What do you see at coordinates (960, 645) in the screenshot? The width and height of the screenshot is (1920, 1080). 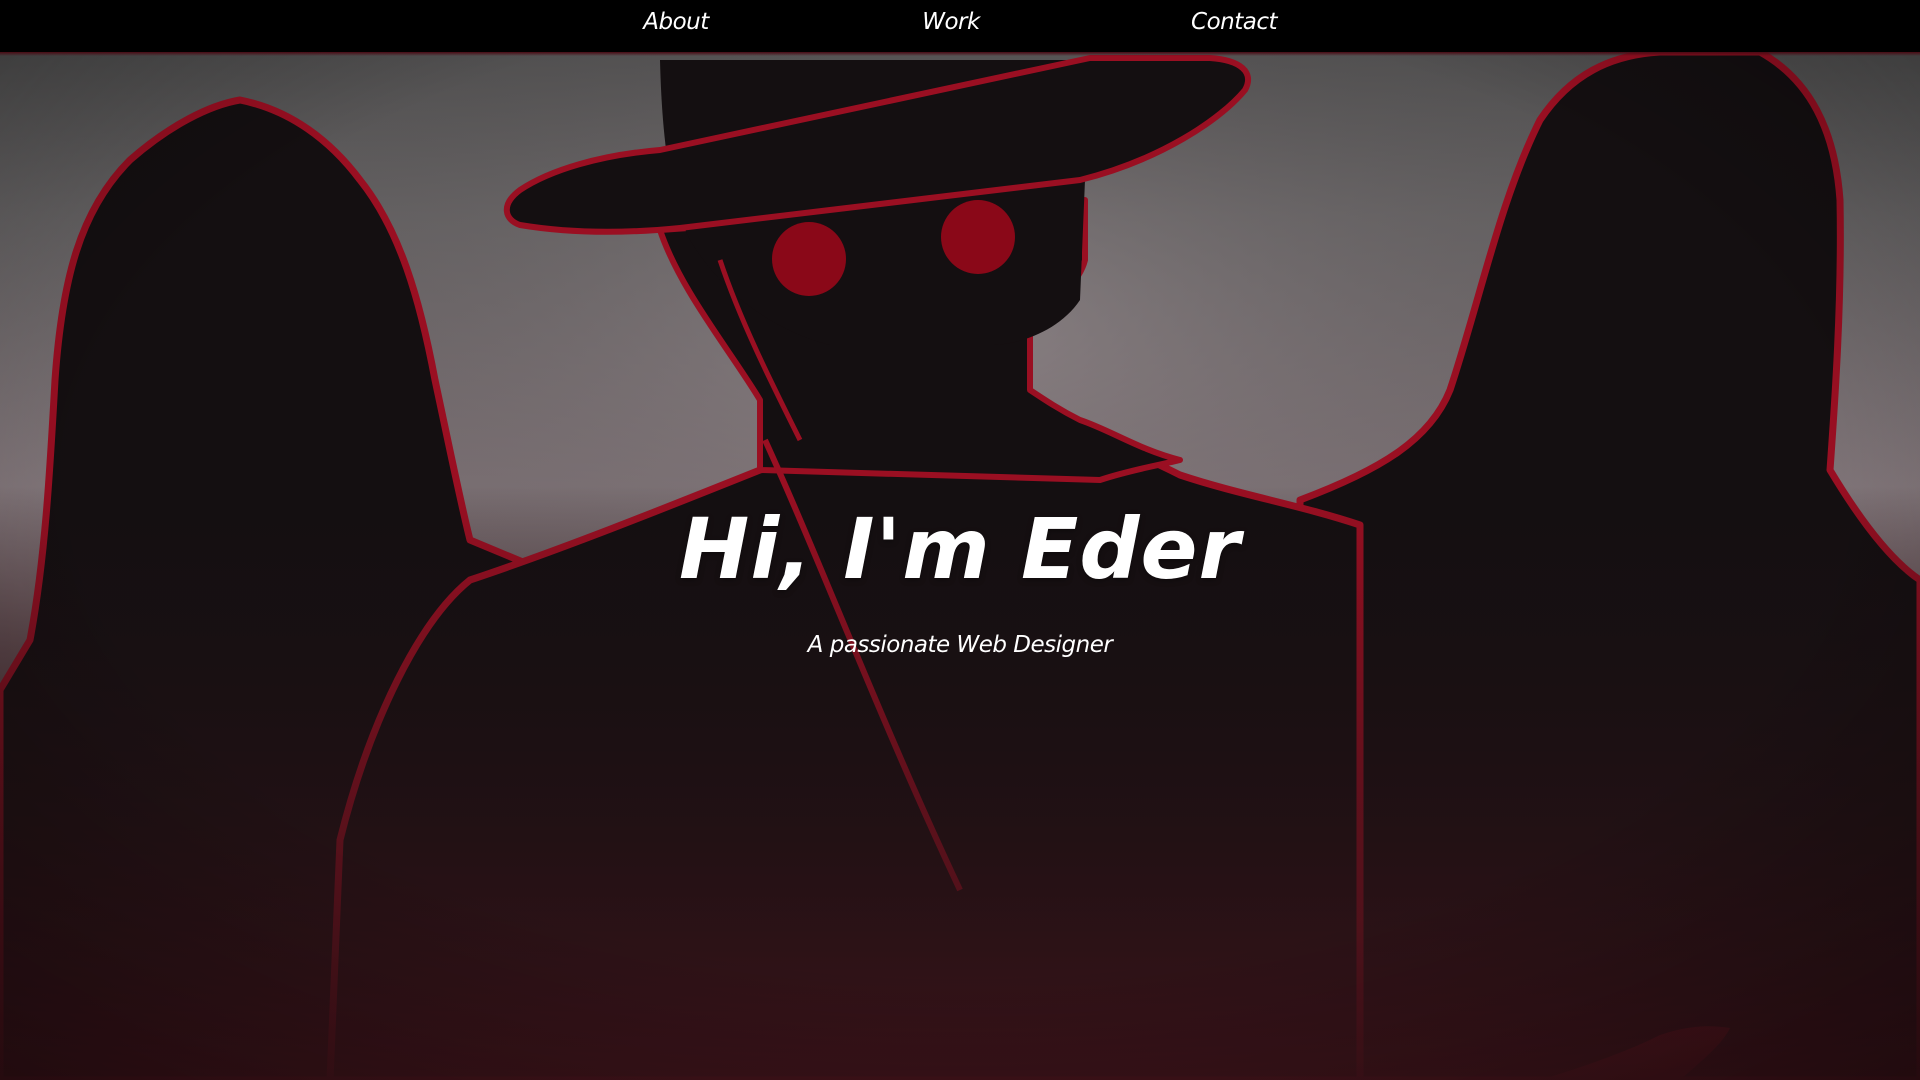 I see `hero-subtitle: A passionate Web Designer` at bounding box center [960, 645].